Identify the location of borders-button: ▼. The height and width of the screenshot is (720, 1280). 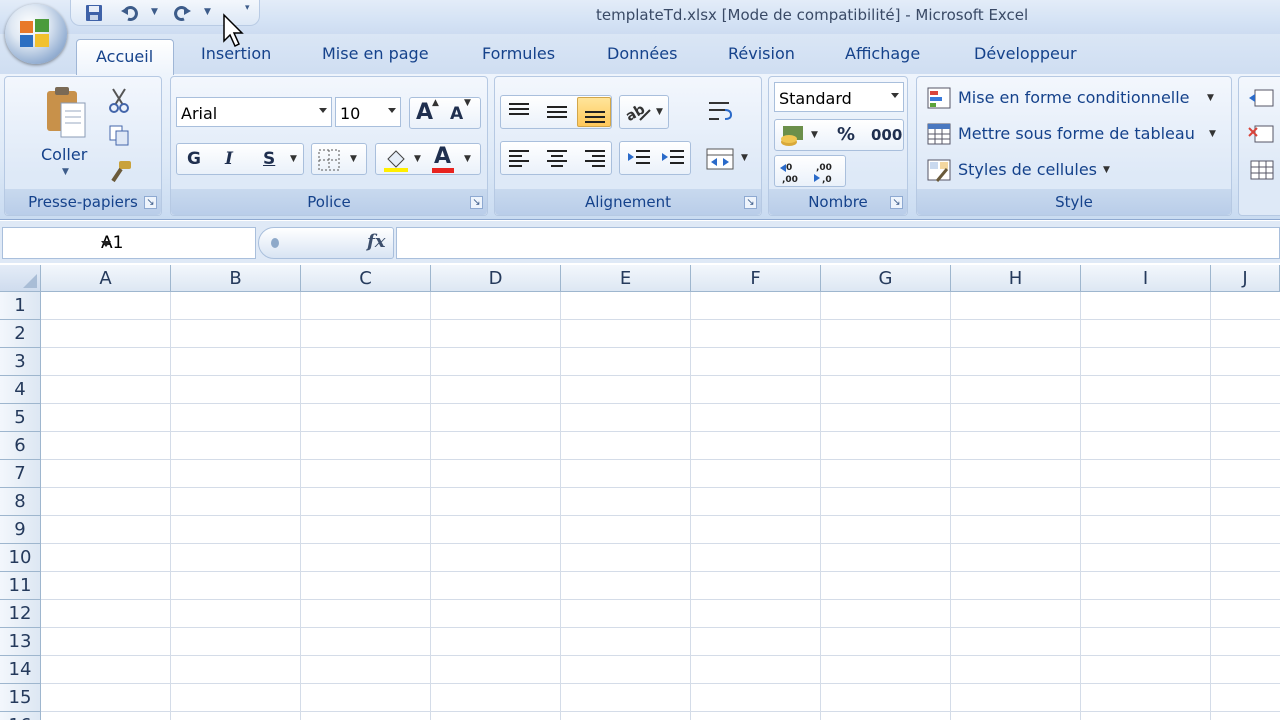
(339, 159).